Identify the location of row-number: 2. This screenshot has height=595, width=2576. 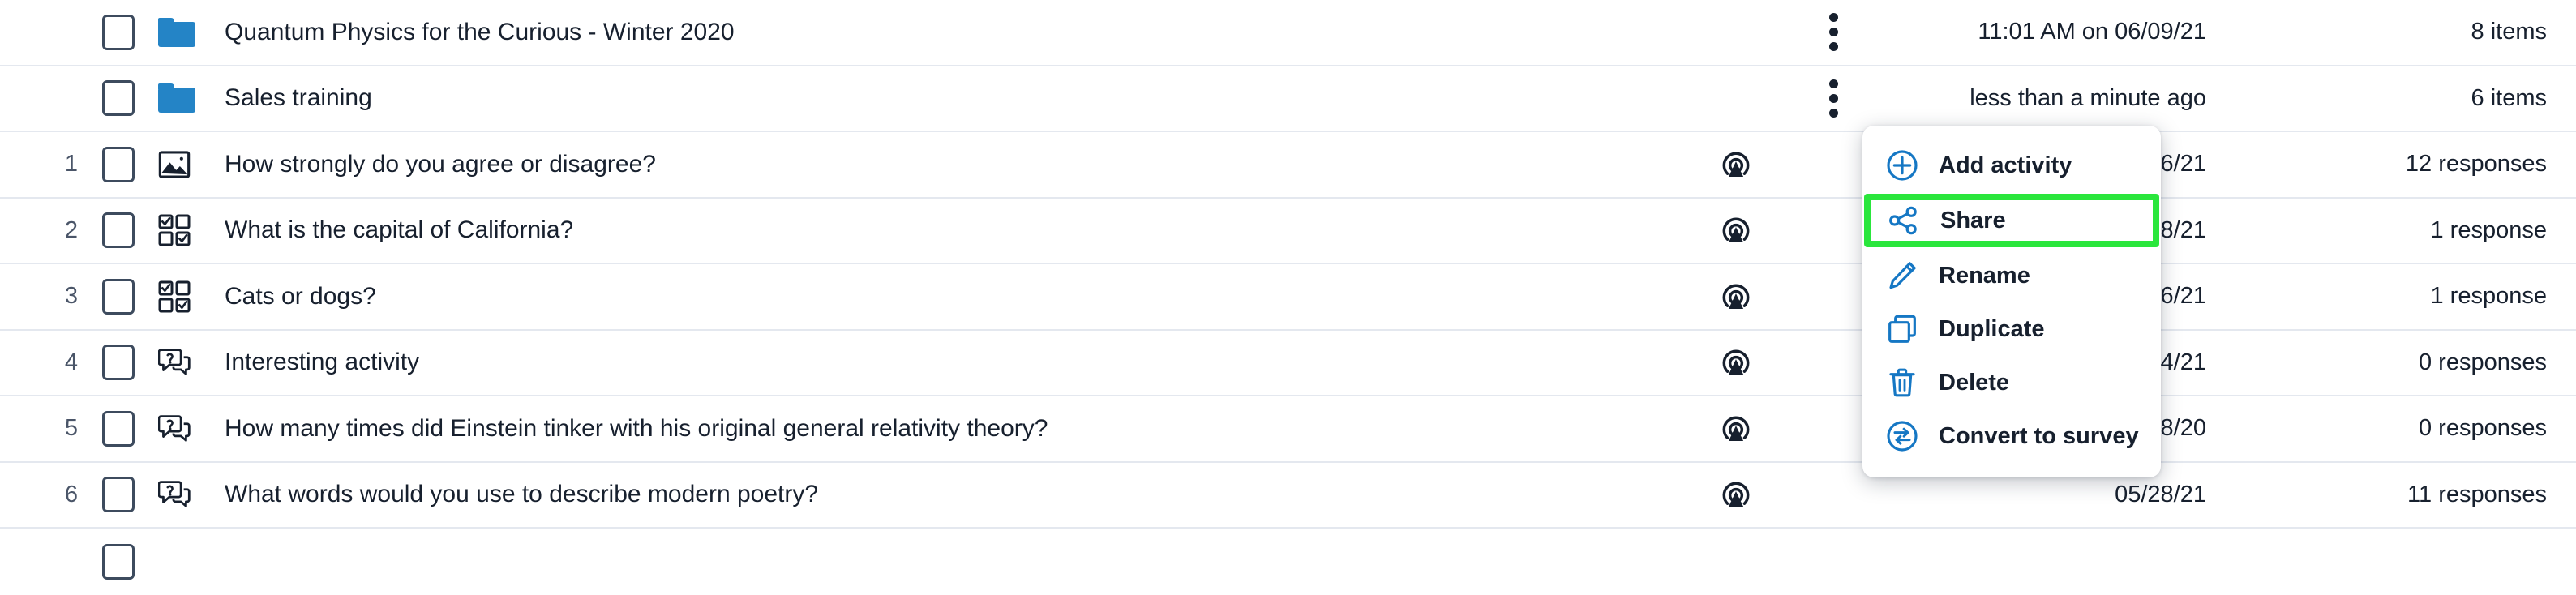
(71, 229).